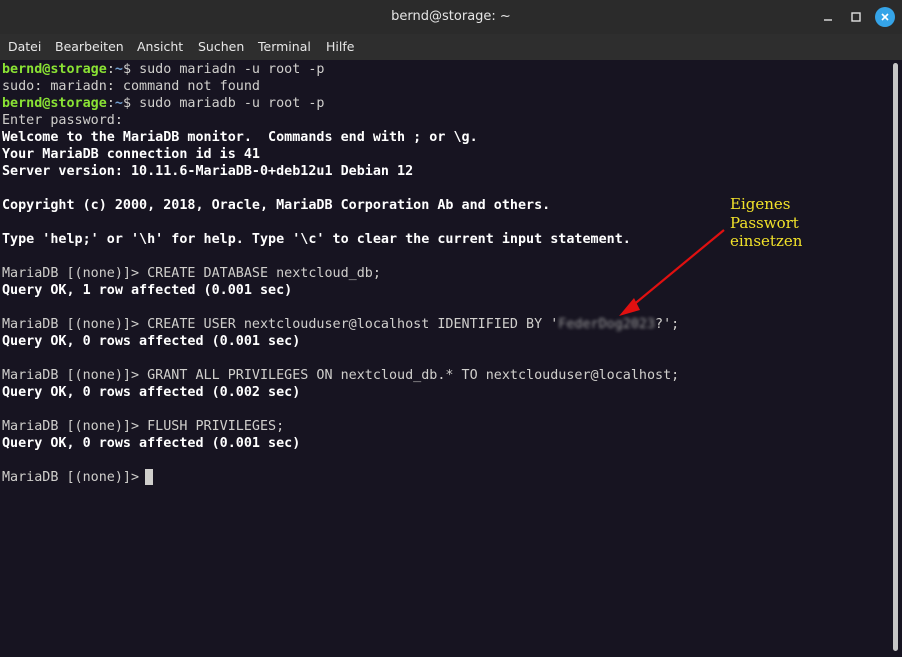  I want to click on terminal-line: bernd@storage:~$ sudo mariadn -u root -p, so click(163, 69).